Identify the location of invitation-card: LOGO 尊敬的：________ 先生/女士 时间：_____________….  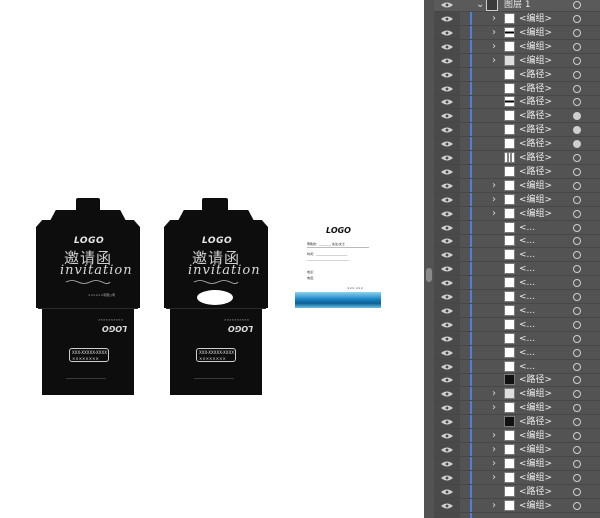
(338, 265).